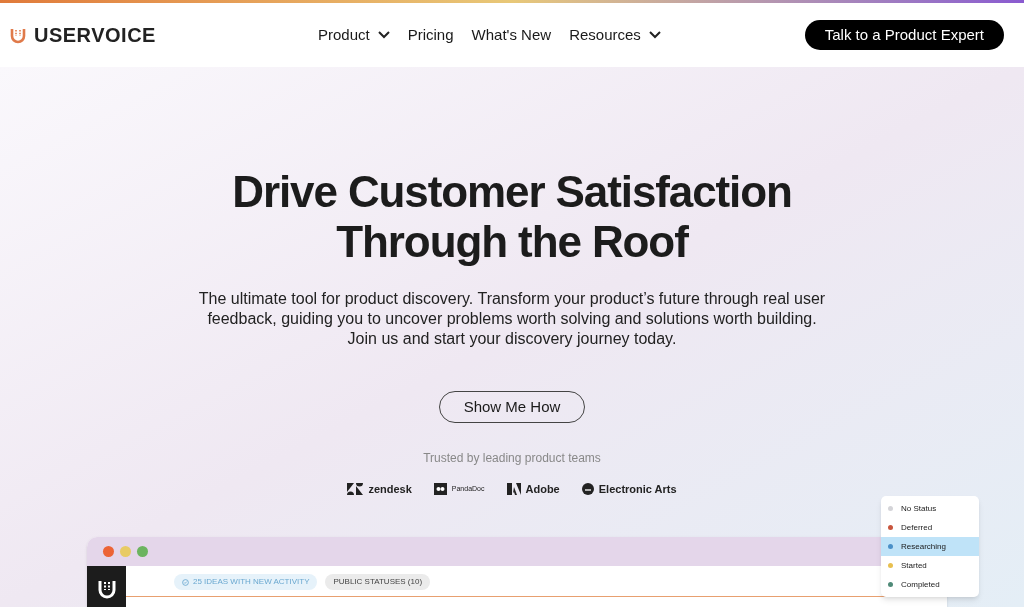 Image resolution: width=1024 pixels, height=607 pixels. What do you see at coordinates (512, 192) in the screenshot?
I see `hero-title-line: Drive Customer Satisfaction` at bounding box center [512, 192].